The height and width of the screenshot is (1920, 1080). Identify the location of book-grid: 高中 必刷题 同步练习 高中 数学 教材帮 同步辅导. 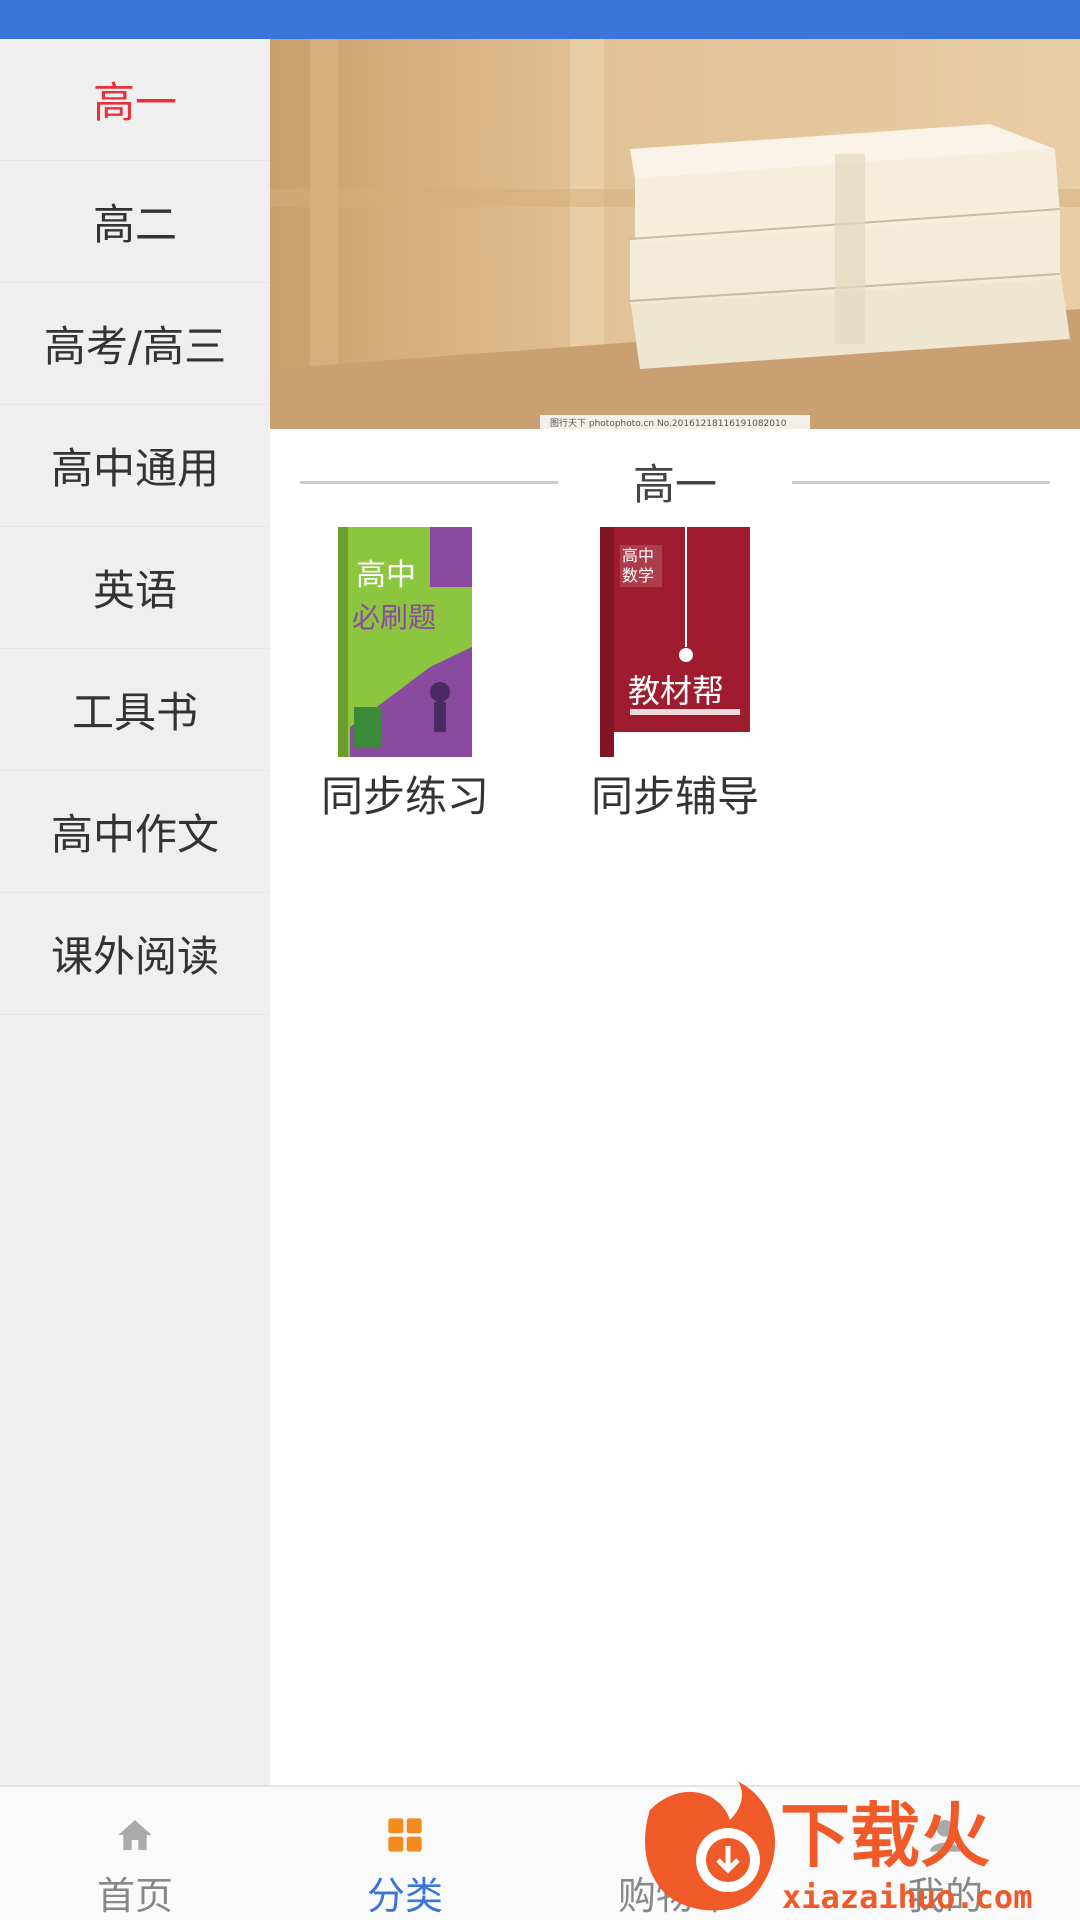
(675, 675).